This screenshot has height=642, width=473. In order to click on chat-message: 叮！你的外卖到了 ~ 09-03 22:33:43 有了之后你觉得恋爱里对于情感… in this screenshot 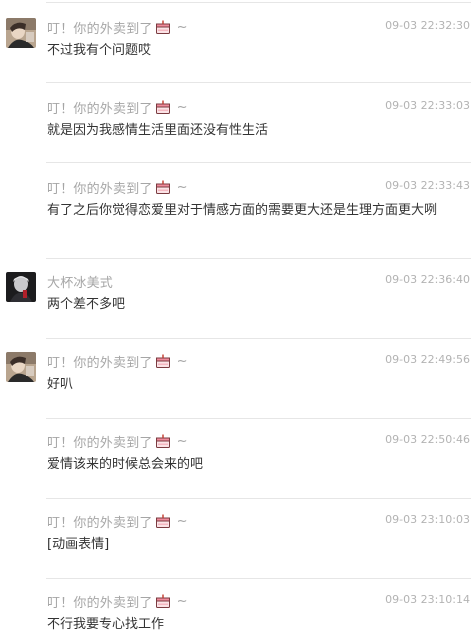, I will do `click(236, 208)`.